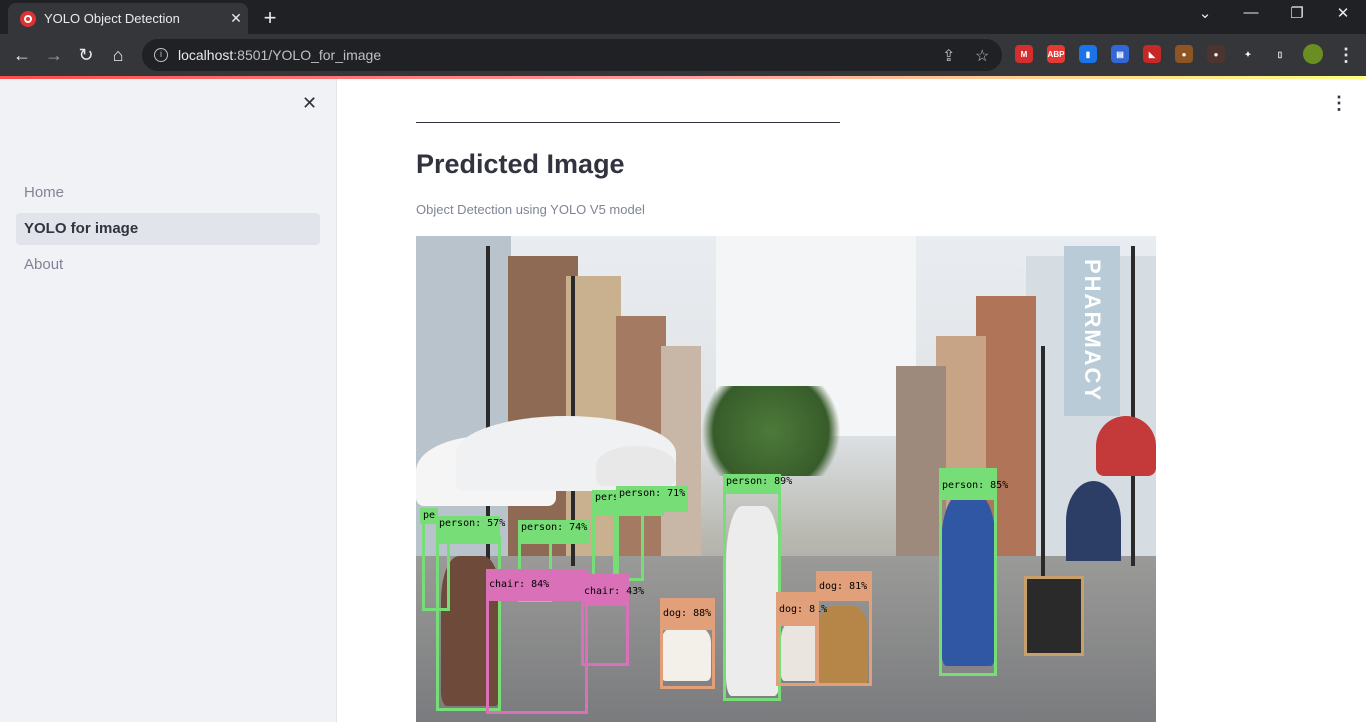 The image size is (1366, 722). What do you see at coordinates (161, 55) in the screenshot?
I see `site-info-icon: i` at bounding box center [161, 55].